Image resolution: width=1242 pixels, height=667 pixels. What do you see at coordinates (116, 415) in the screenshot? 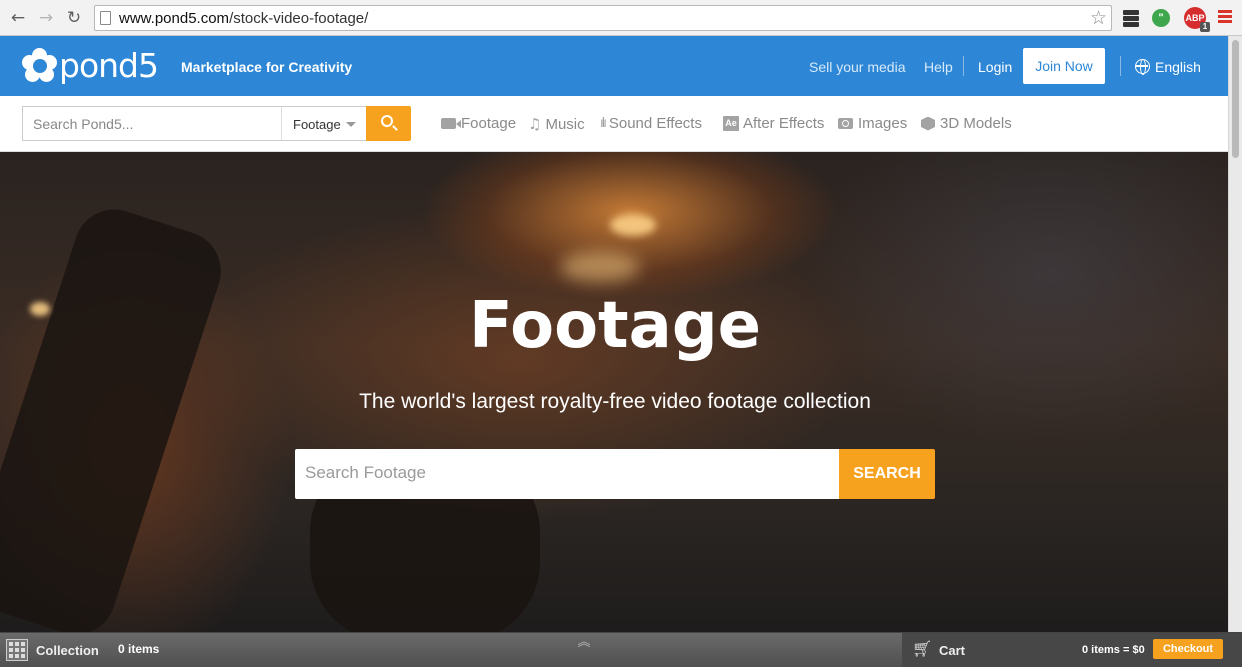
I see `hero-background-figure` at bounding box center [116, 415].